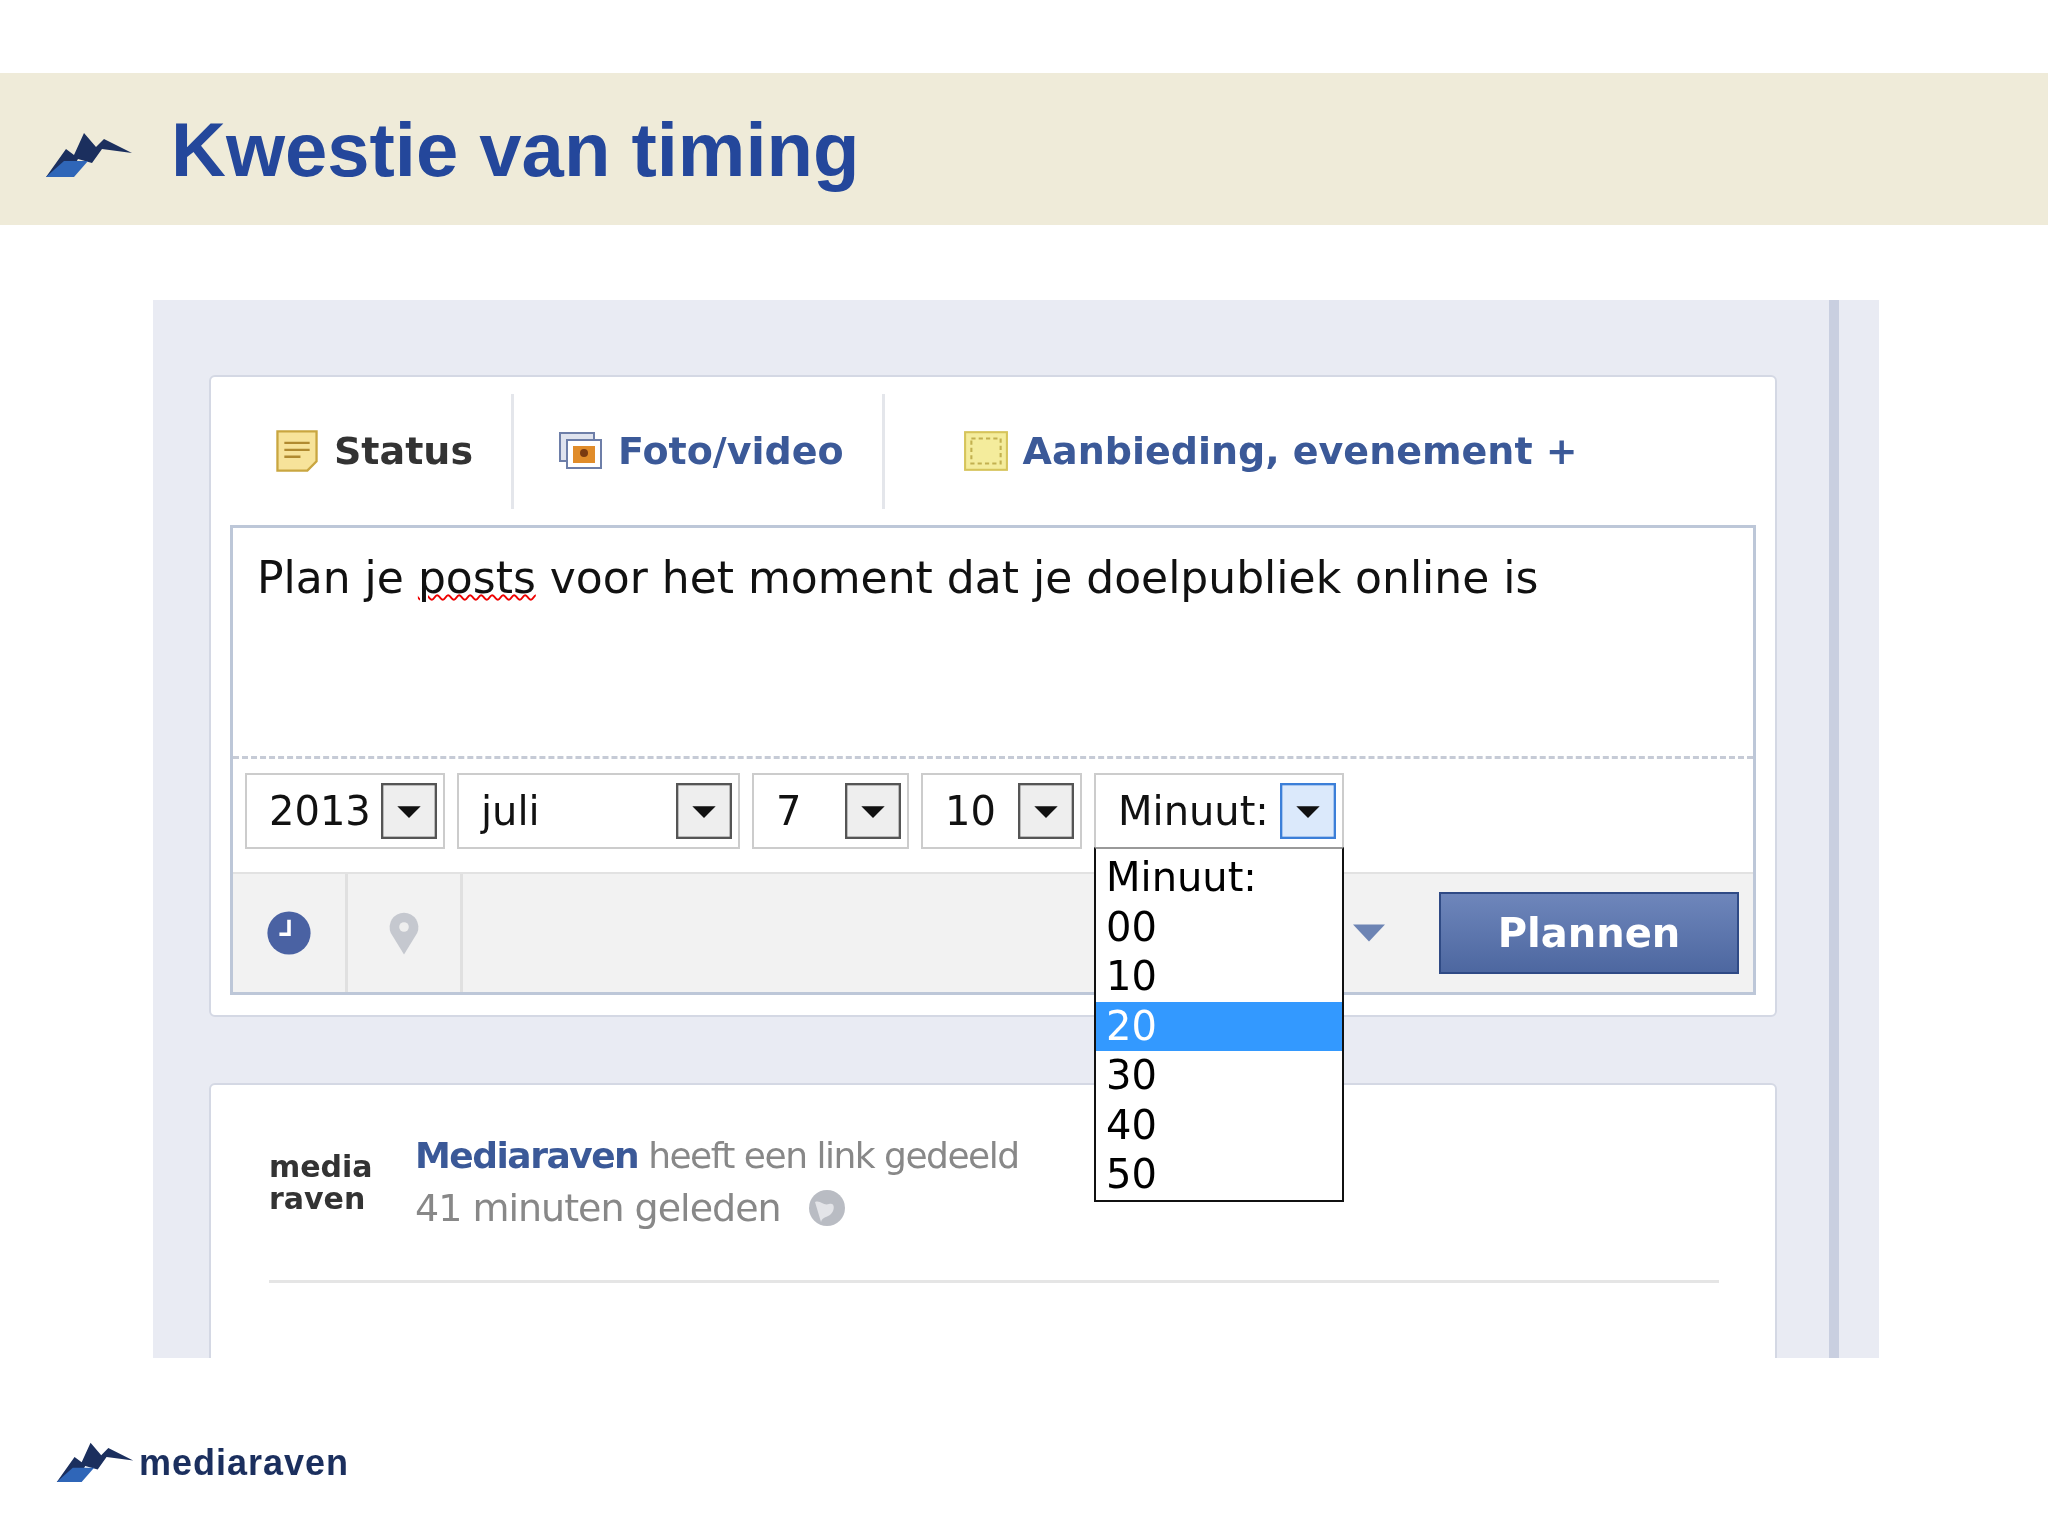 This screenshot has width=2048, height=1536. Describe the element at coordinates (1001, 811) in the screenshot. I see `dropdown-select: 10` at that location.